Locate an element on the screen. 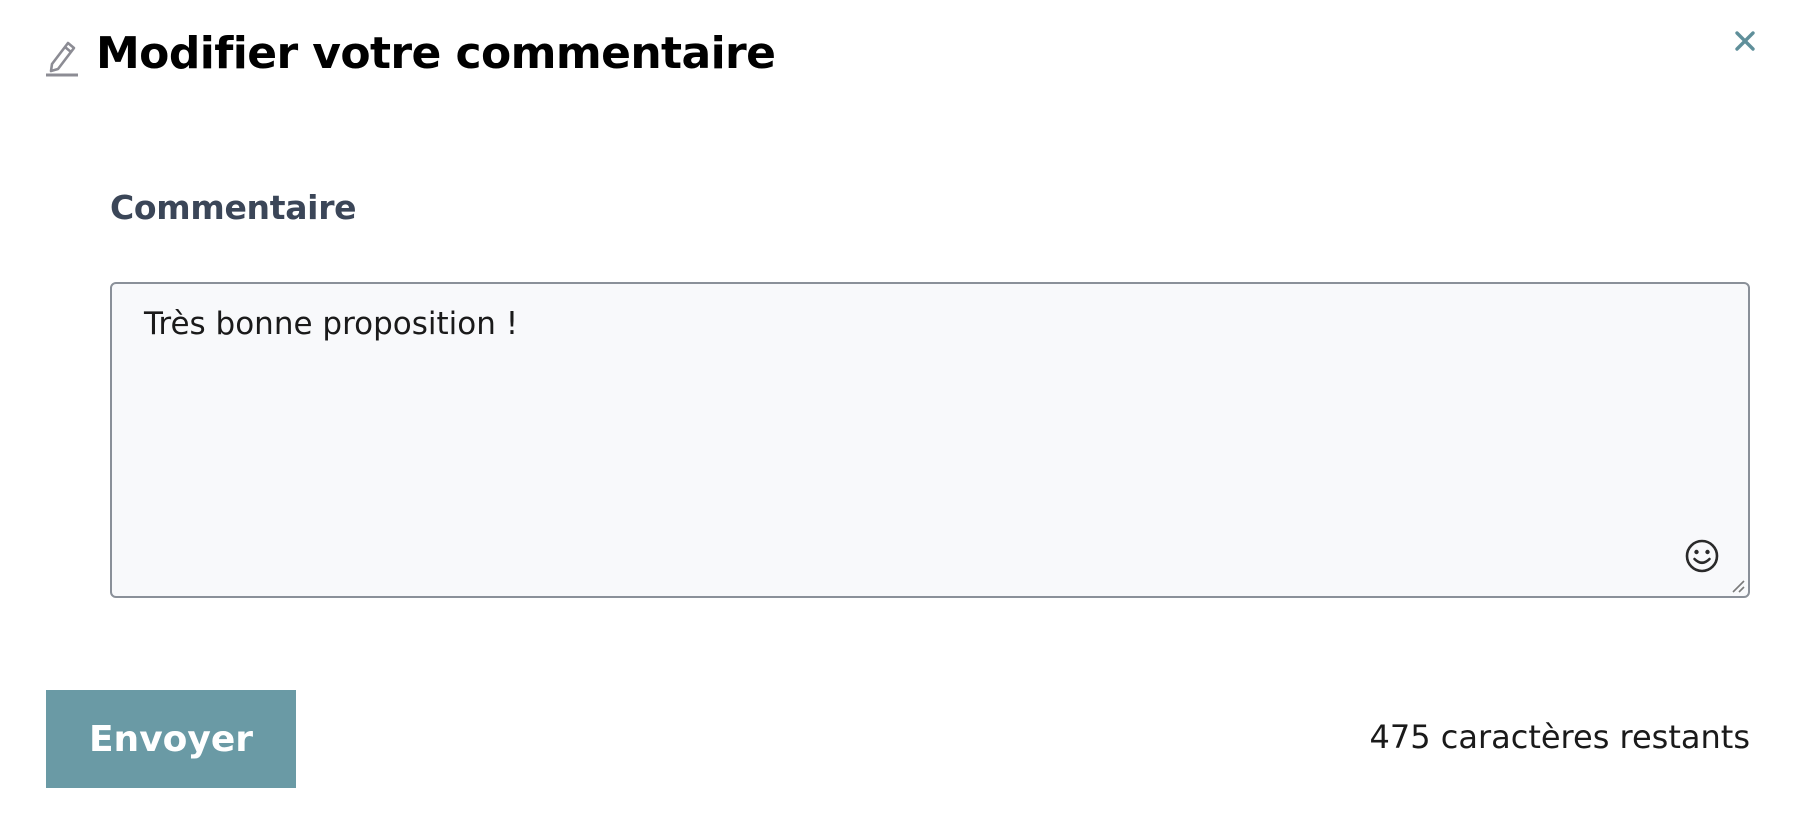 This screenshot has width=1794, height=832. pencil-icon is located at coordinates (62, 57).